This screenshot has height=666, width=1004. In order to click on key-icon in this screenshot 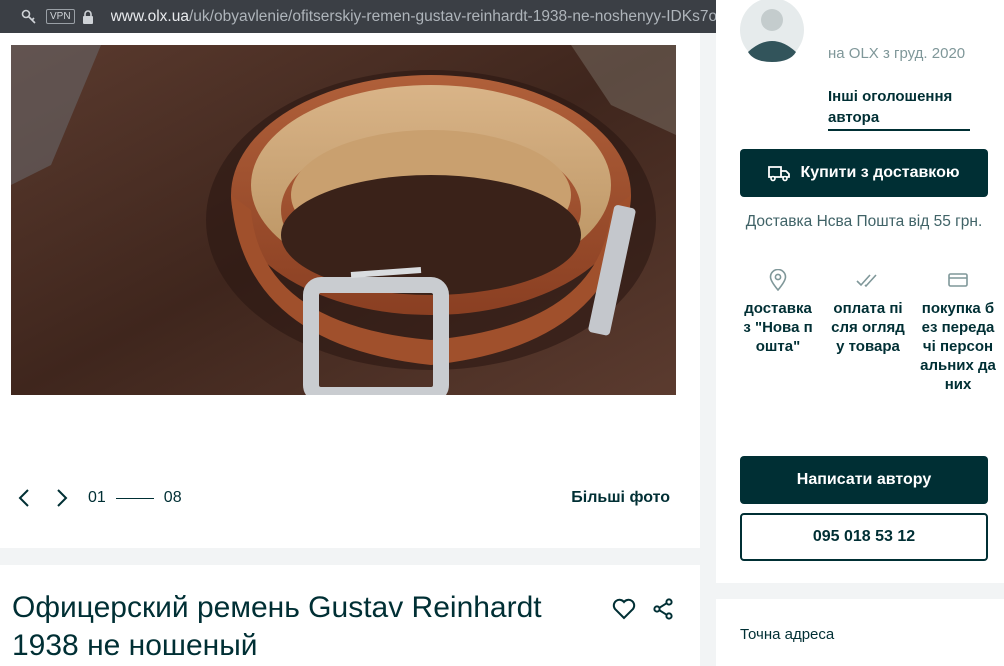, I will do `click(29, 16)`.